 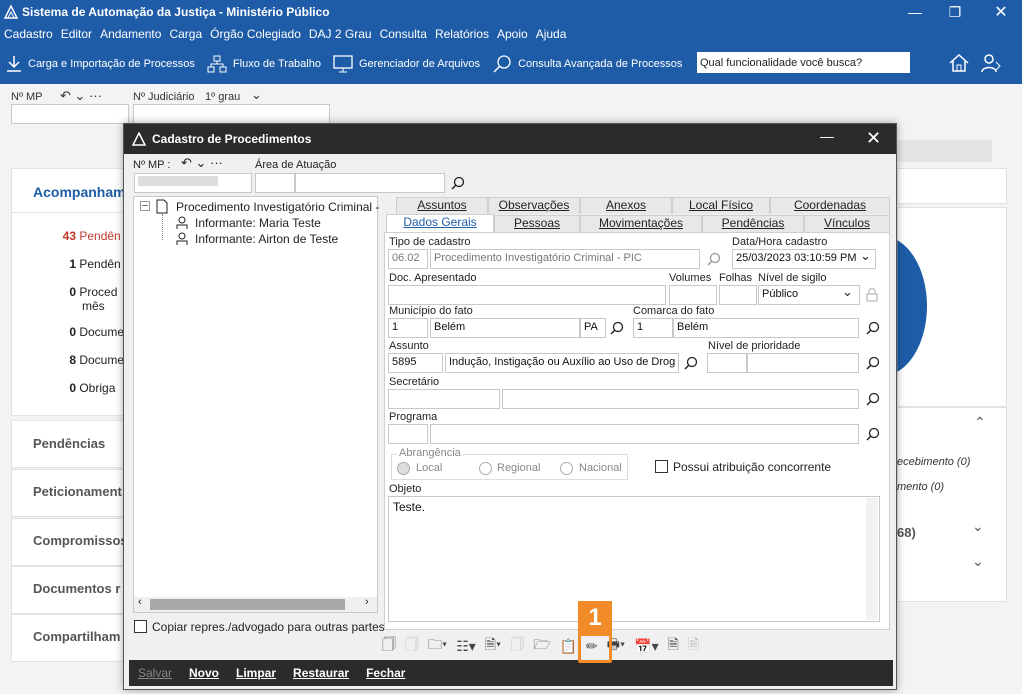 I want to click on menu-orgao-colegiado: Órgão Colegiado, so click(x=255, y=34).